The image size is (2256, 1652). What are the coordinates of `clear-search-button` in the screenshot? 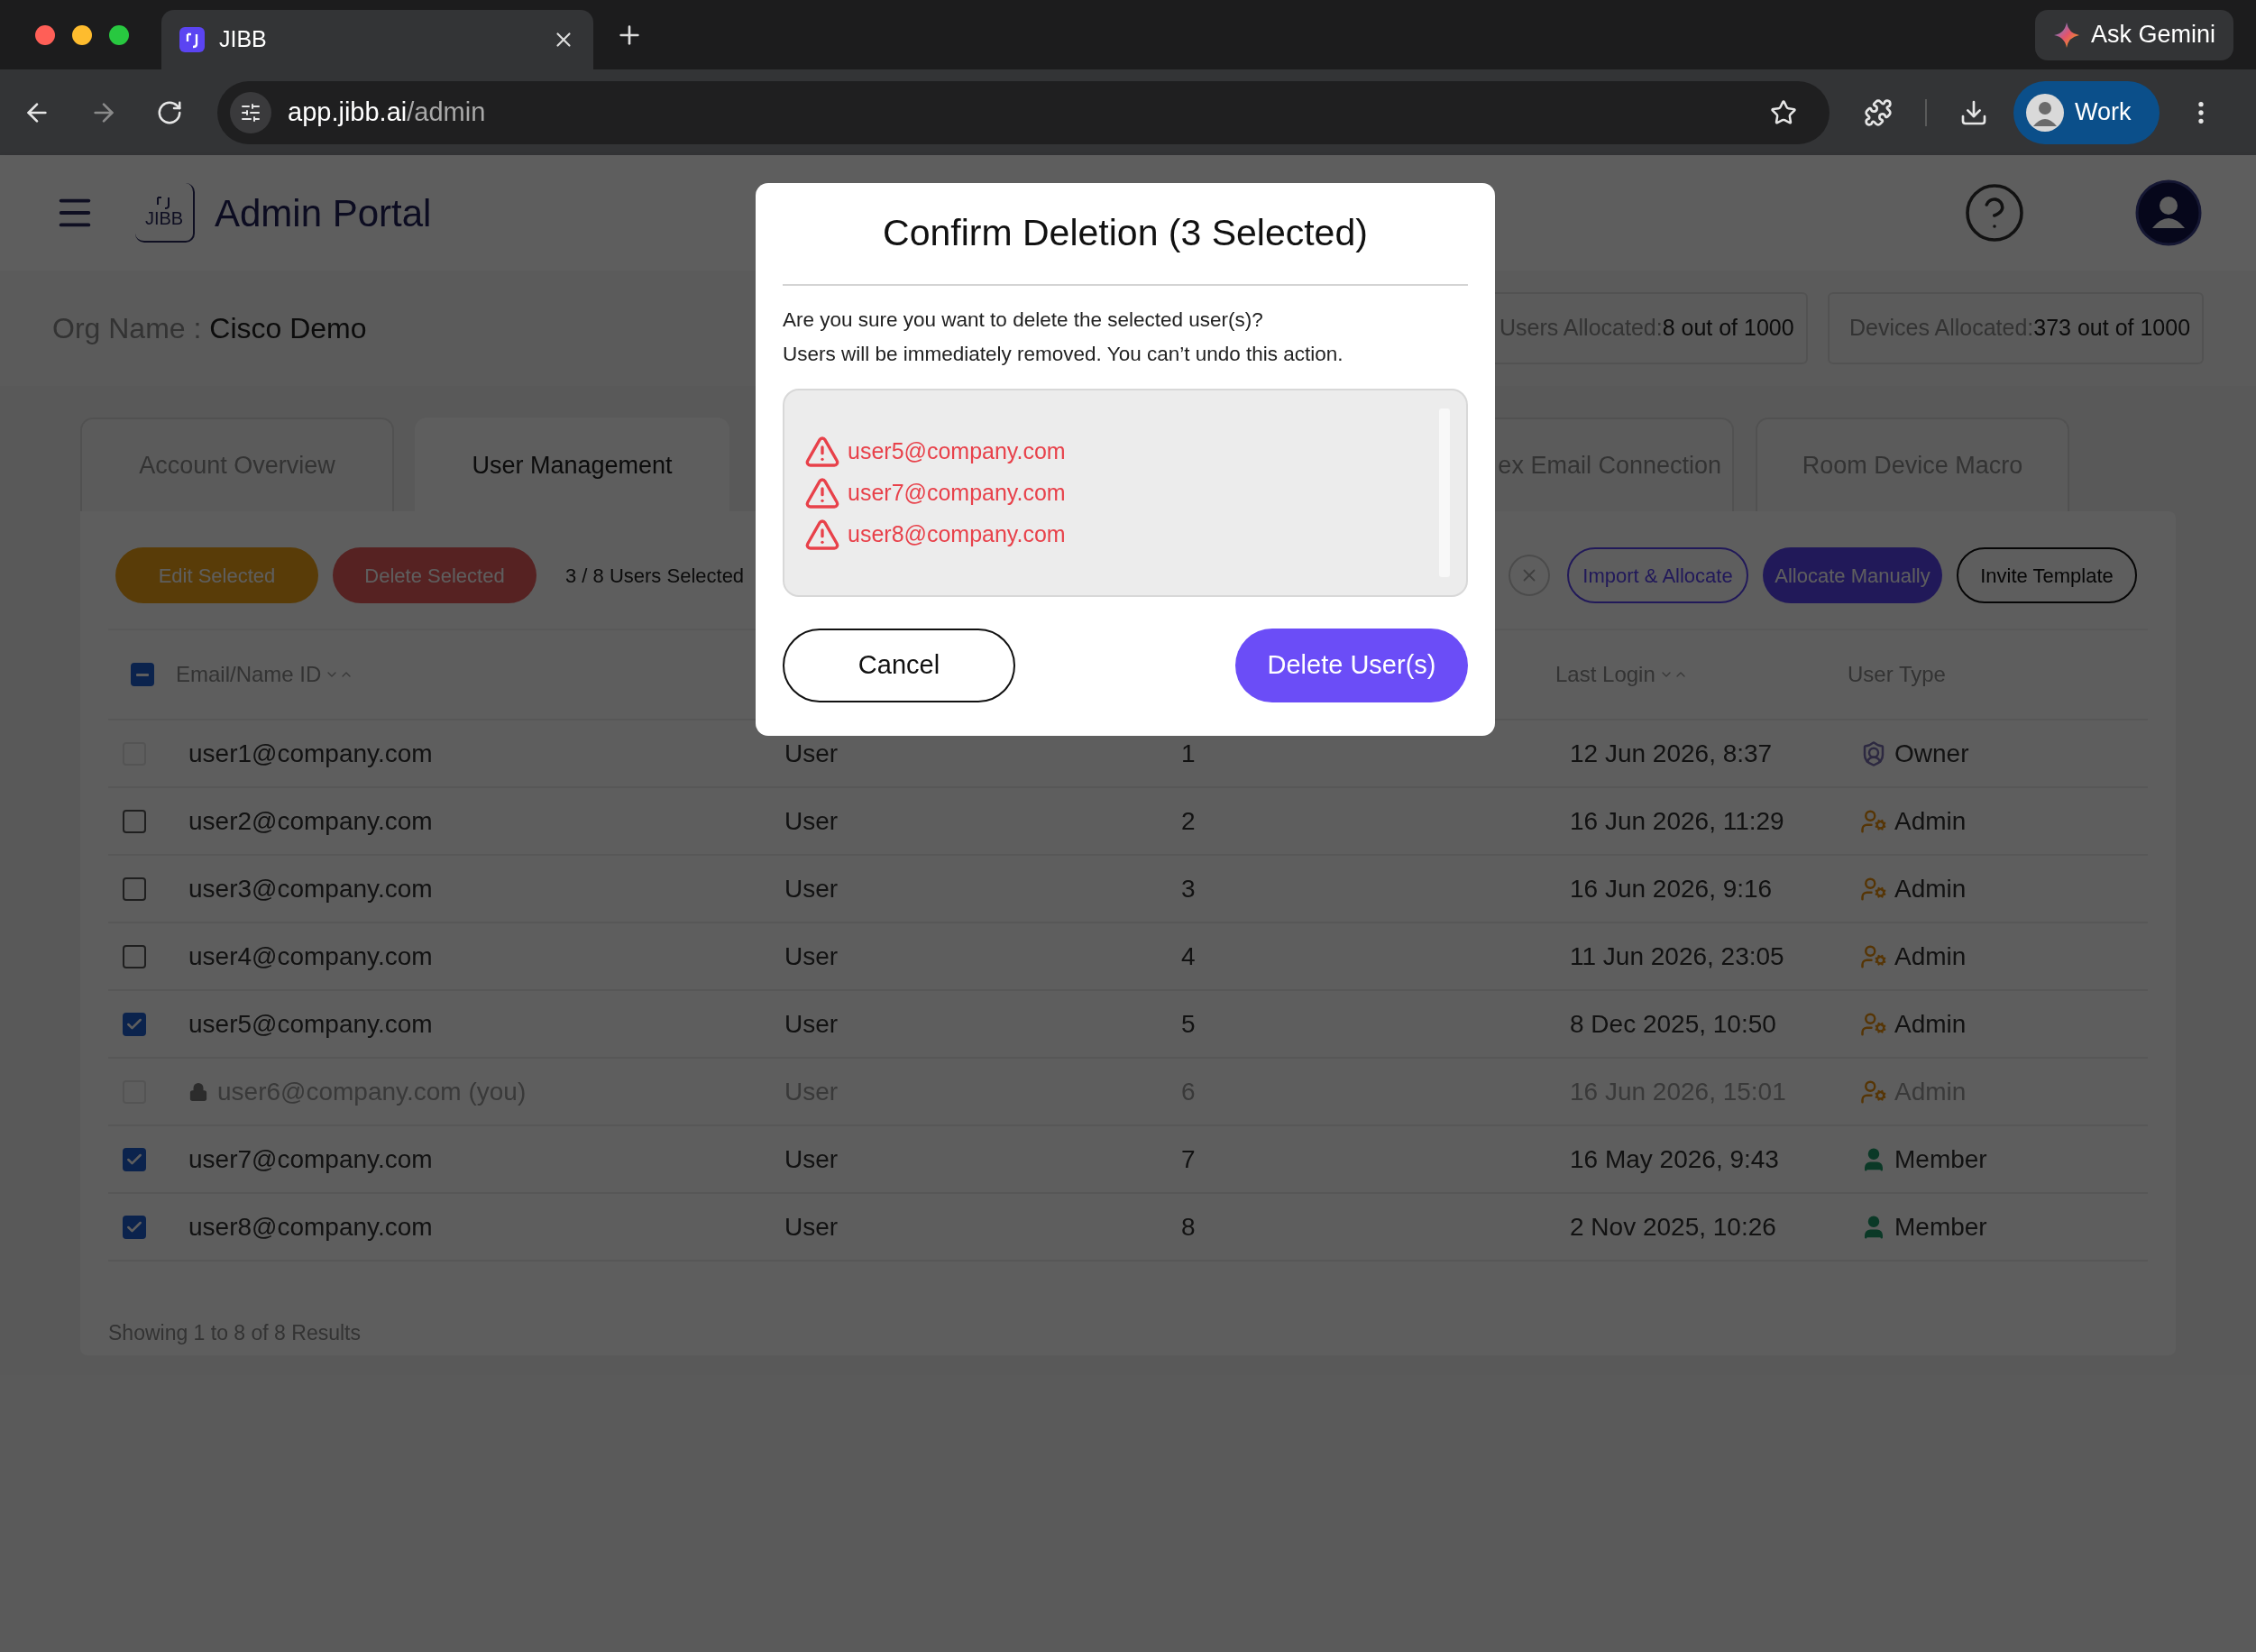 It's located at (1529, 575).